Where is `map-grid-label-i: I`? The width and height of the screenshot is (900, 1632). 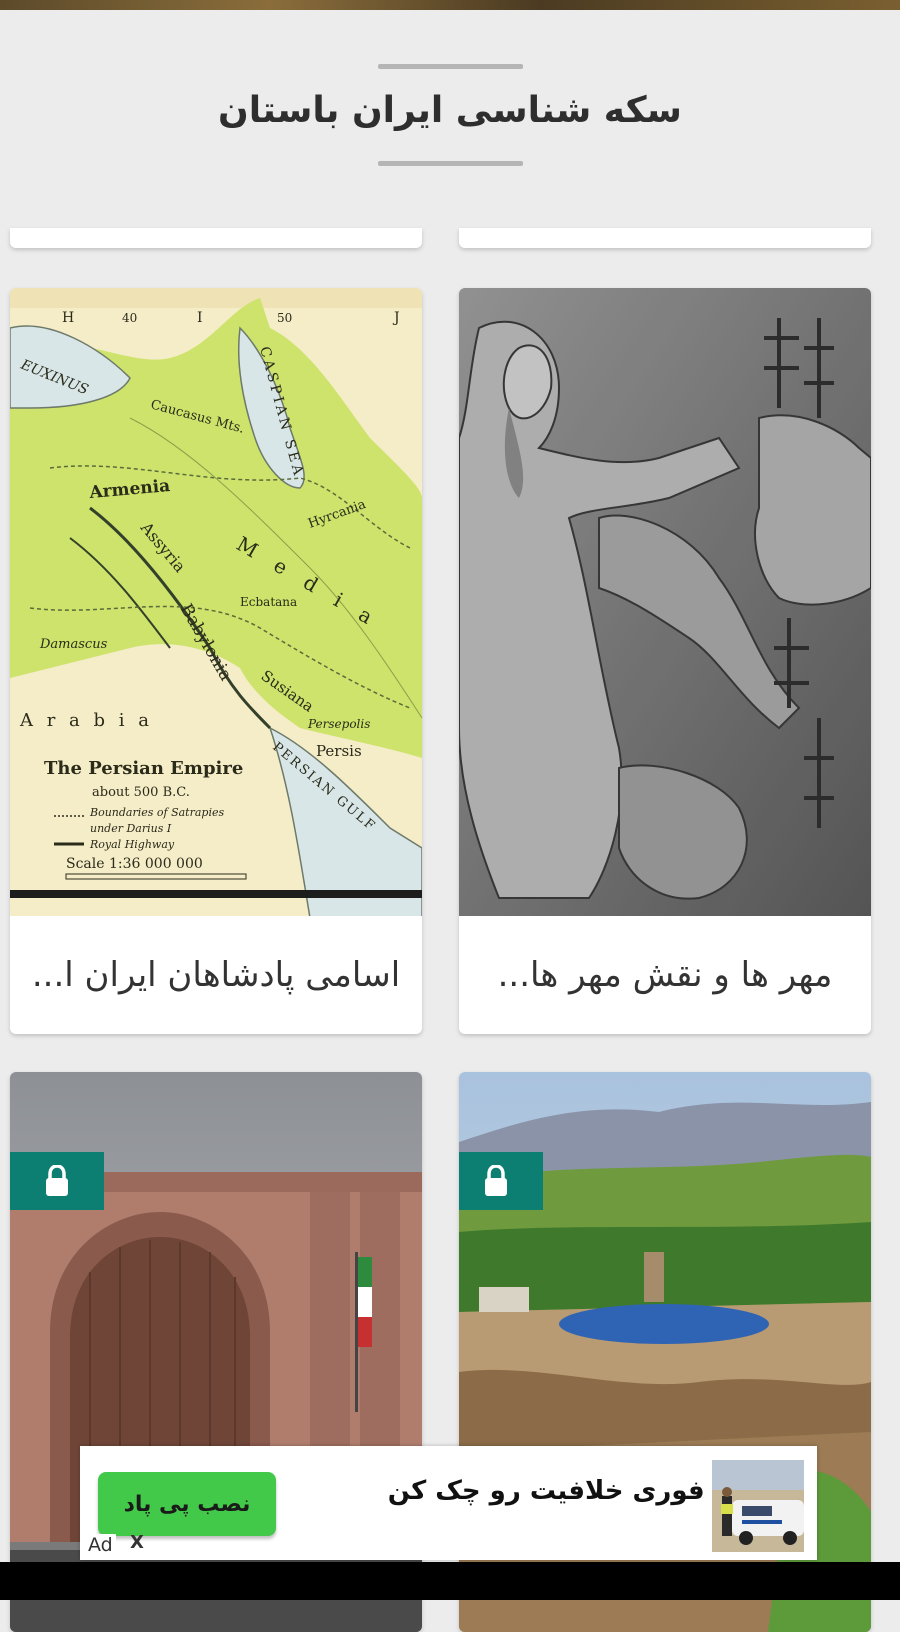 map-grid-label-i: I is located at coordinates (200, 318).